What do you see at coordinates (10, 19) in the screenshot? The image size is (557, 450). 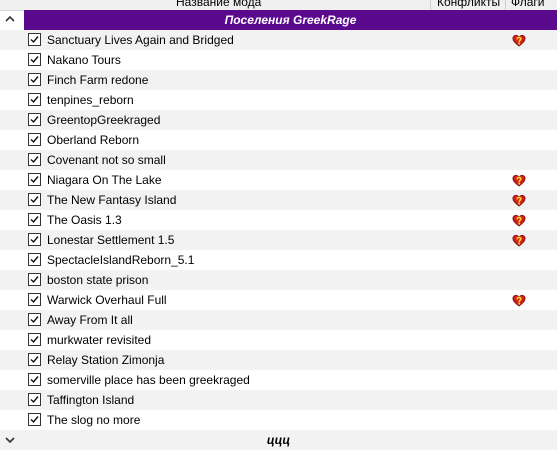 I see `chevron-up-icon` at bounding box center [10, 19].